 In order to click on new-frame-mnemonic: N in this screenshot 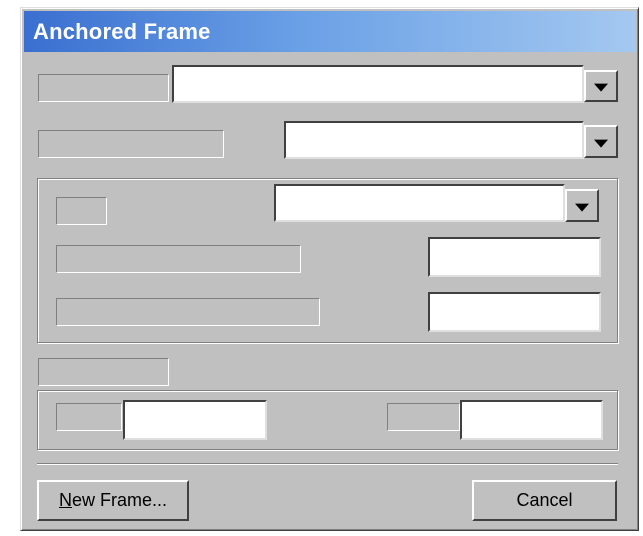, I will do `click(65, 500)`.